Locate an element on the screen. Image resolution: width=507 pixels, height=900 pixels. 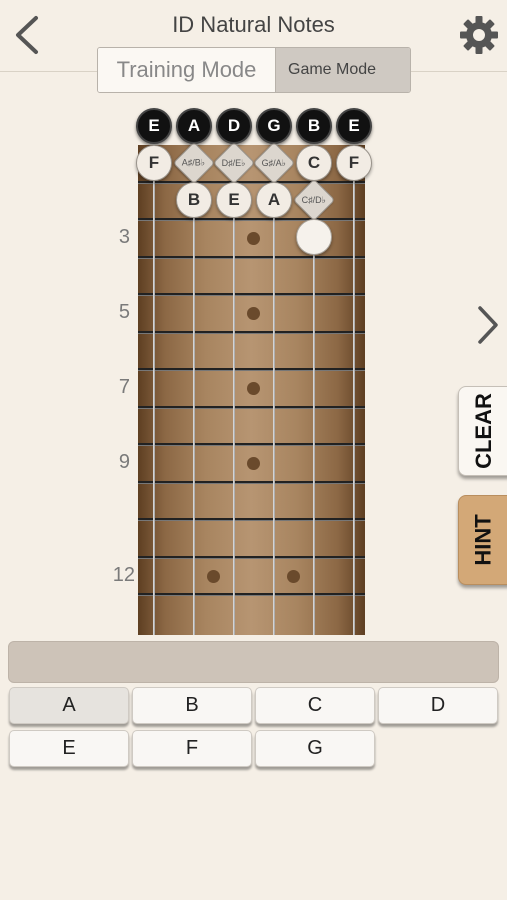
open-string-note: A is located at coordinates (194, 126).